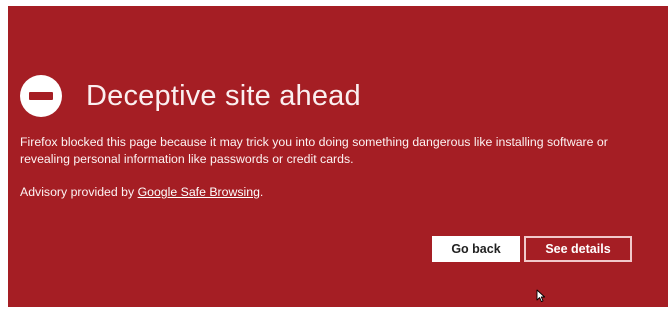  What do you see at coordinates (79, 192) in the screenshot?
I see `advisory-prefix: Advisory provided by` at bounding box center [79, 192].